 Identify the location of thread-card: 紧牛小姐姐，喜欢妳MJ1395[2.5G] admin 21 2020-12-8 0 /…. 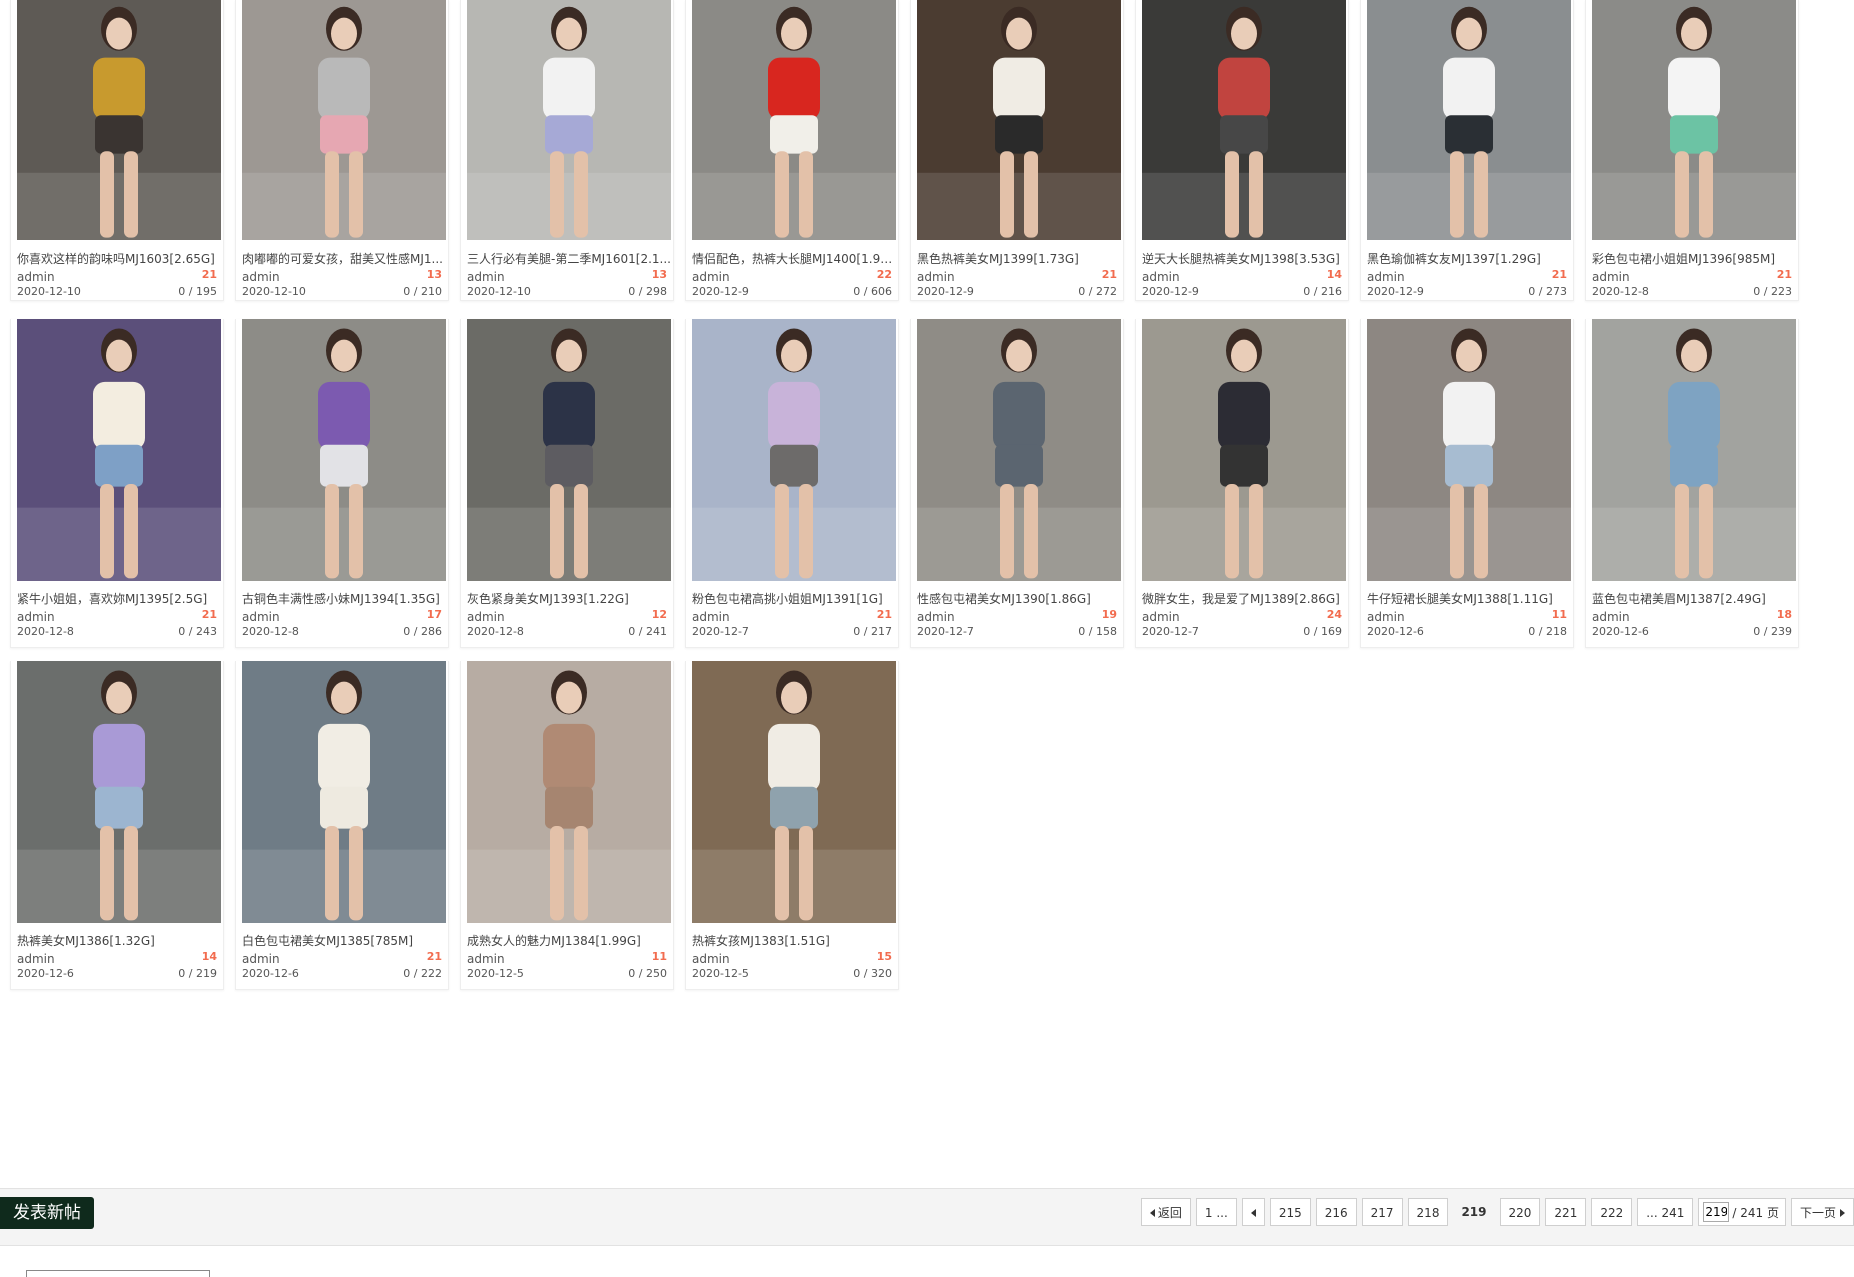
(117, 483).